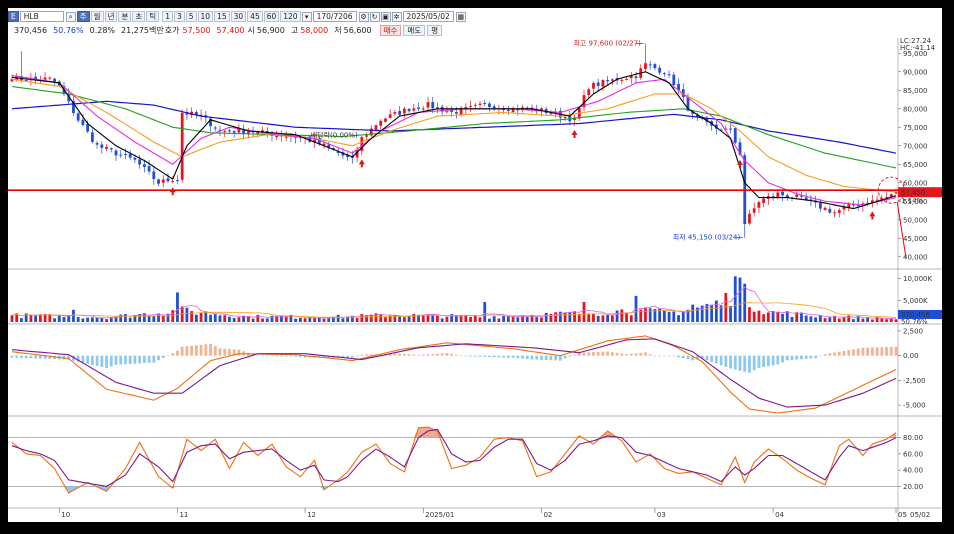 The image size is (954, 534). What do you see at coordinates (454, 373) in the screenshot?
I see `signal-line` at bounding box center [454, 373].